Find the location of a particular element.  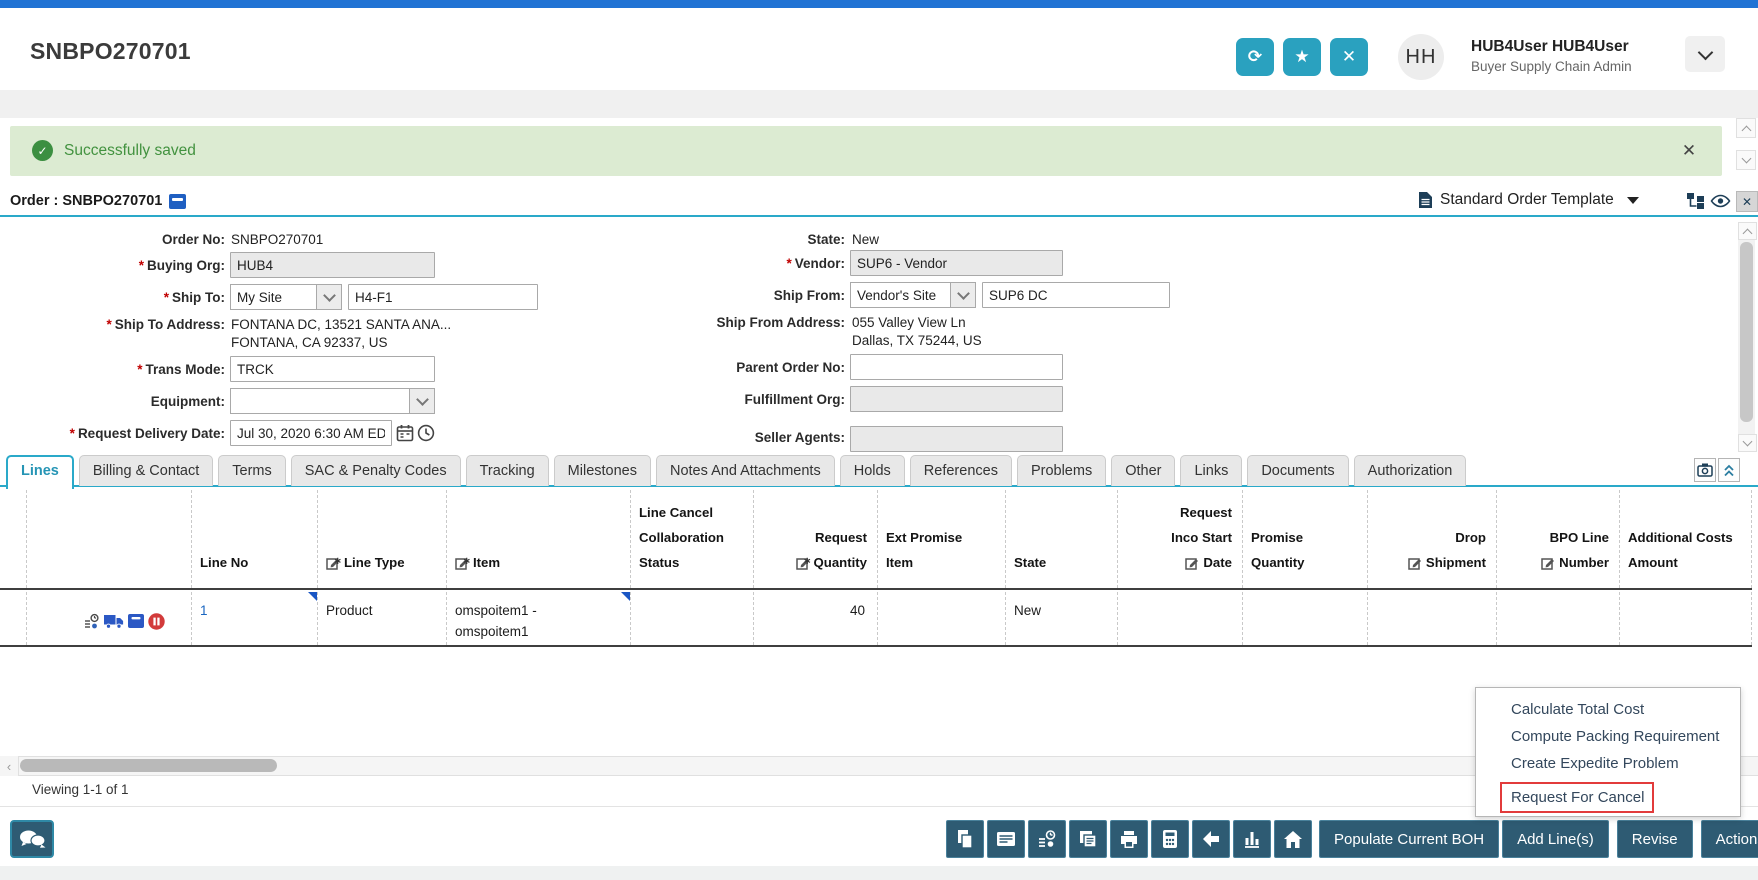

line-no-link: 1 is located at coordinates (204, 610).